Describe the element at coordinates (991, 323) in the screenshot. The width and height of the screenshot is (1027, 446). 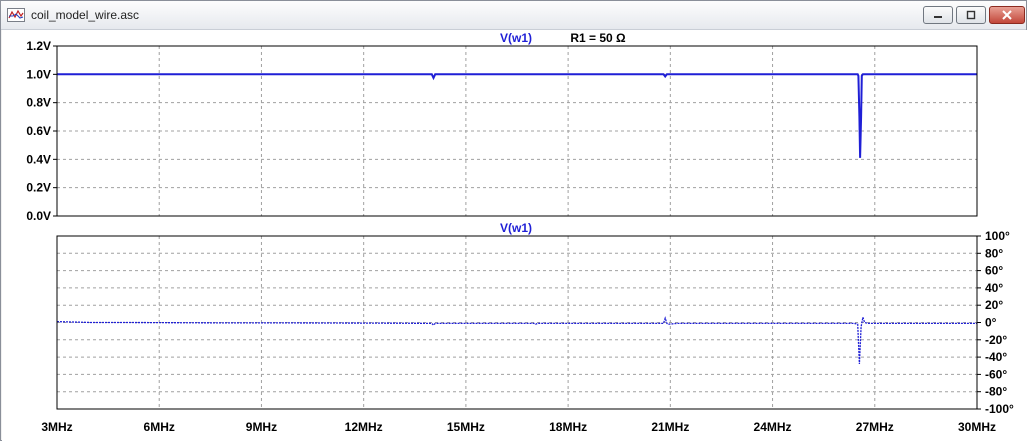
I see `y-tick-label: 0°` at that location.